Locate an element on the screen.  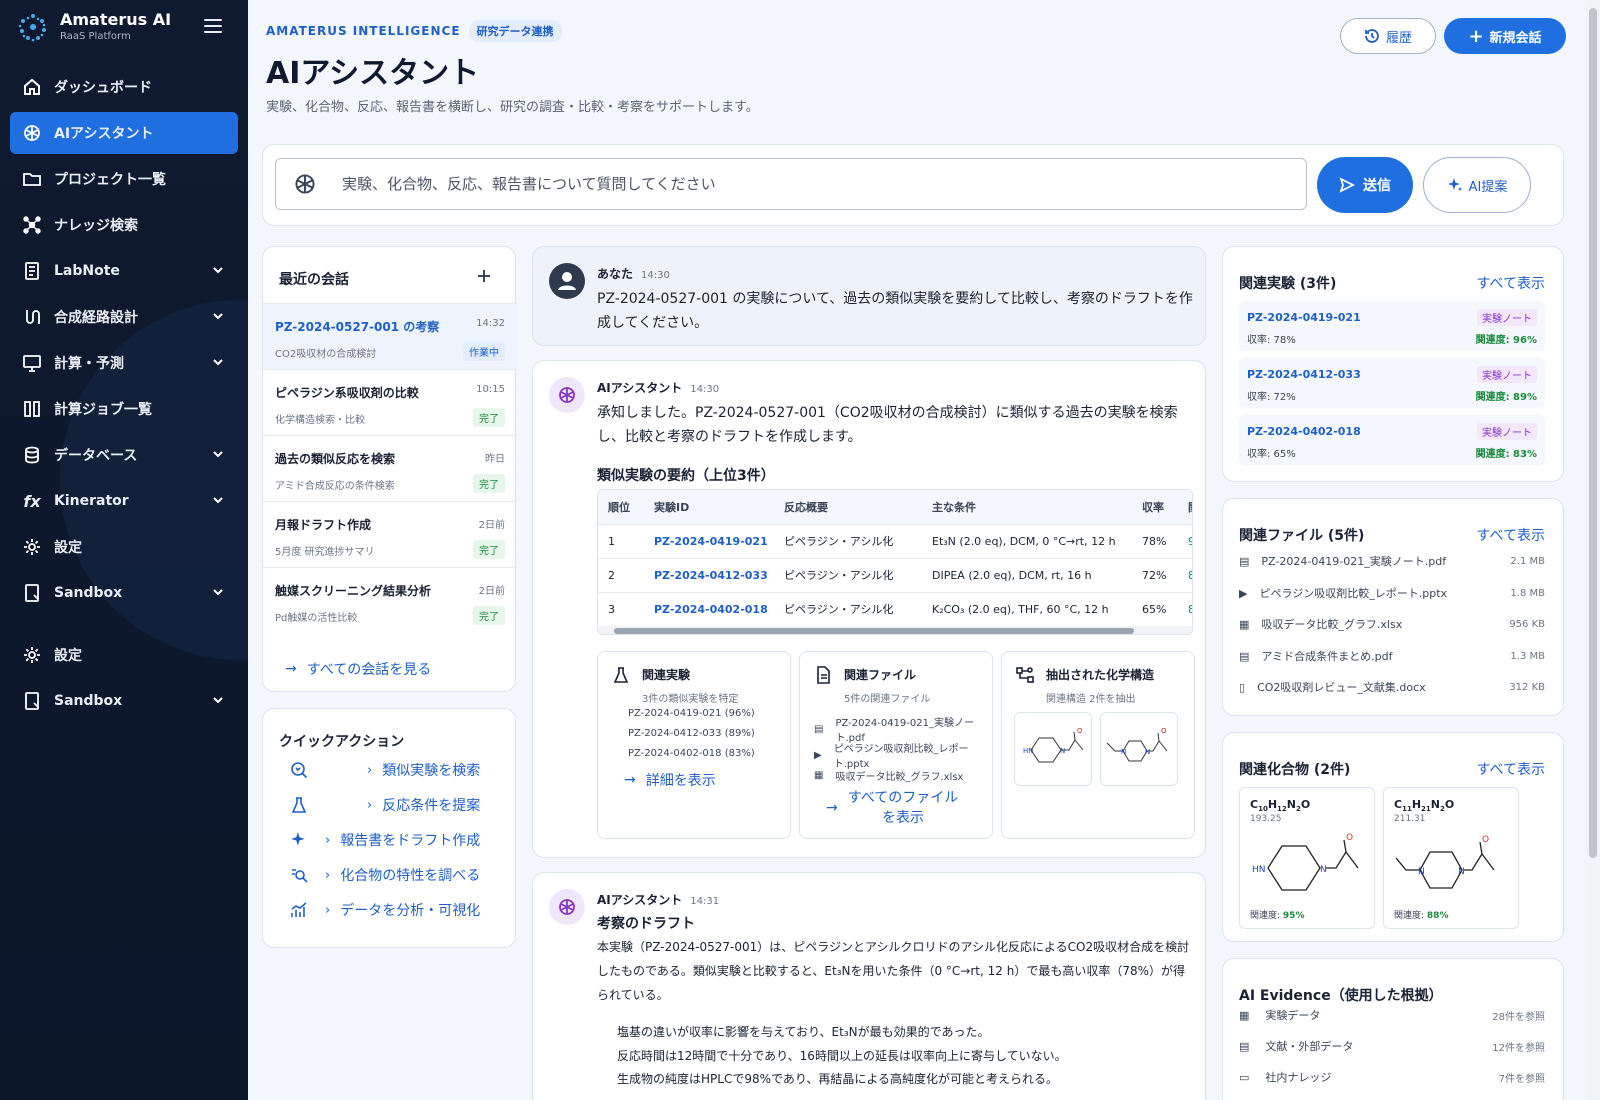
sidebar-item-route-design: 合成経路設計 is located at coordinates (124, 317).